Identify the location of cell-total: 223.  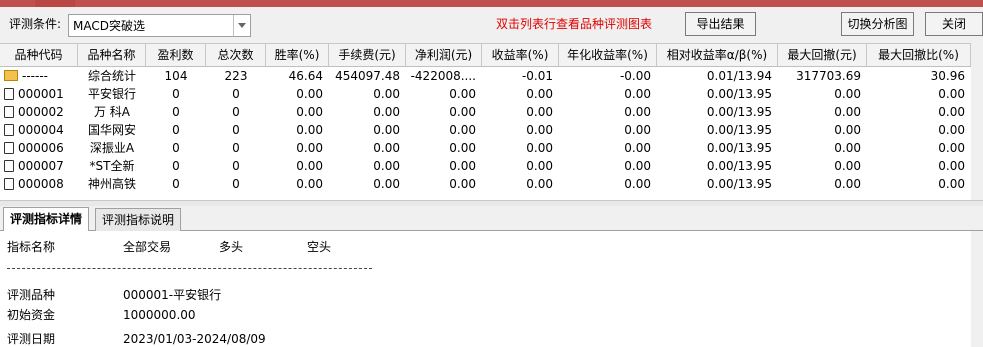
(236, 76).